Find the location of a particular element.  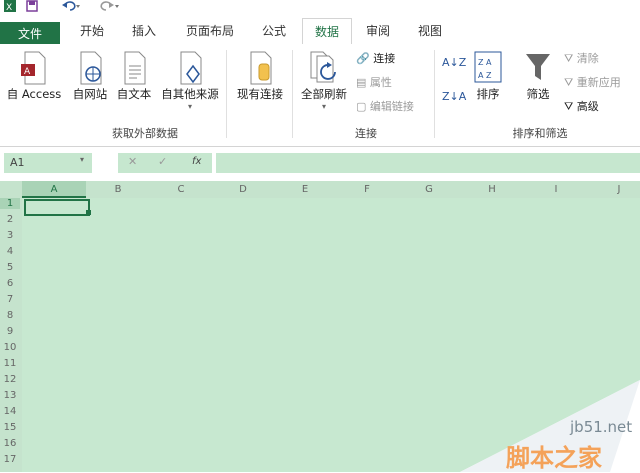

refresh-icon is located at coordinates (323, 67).